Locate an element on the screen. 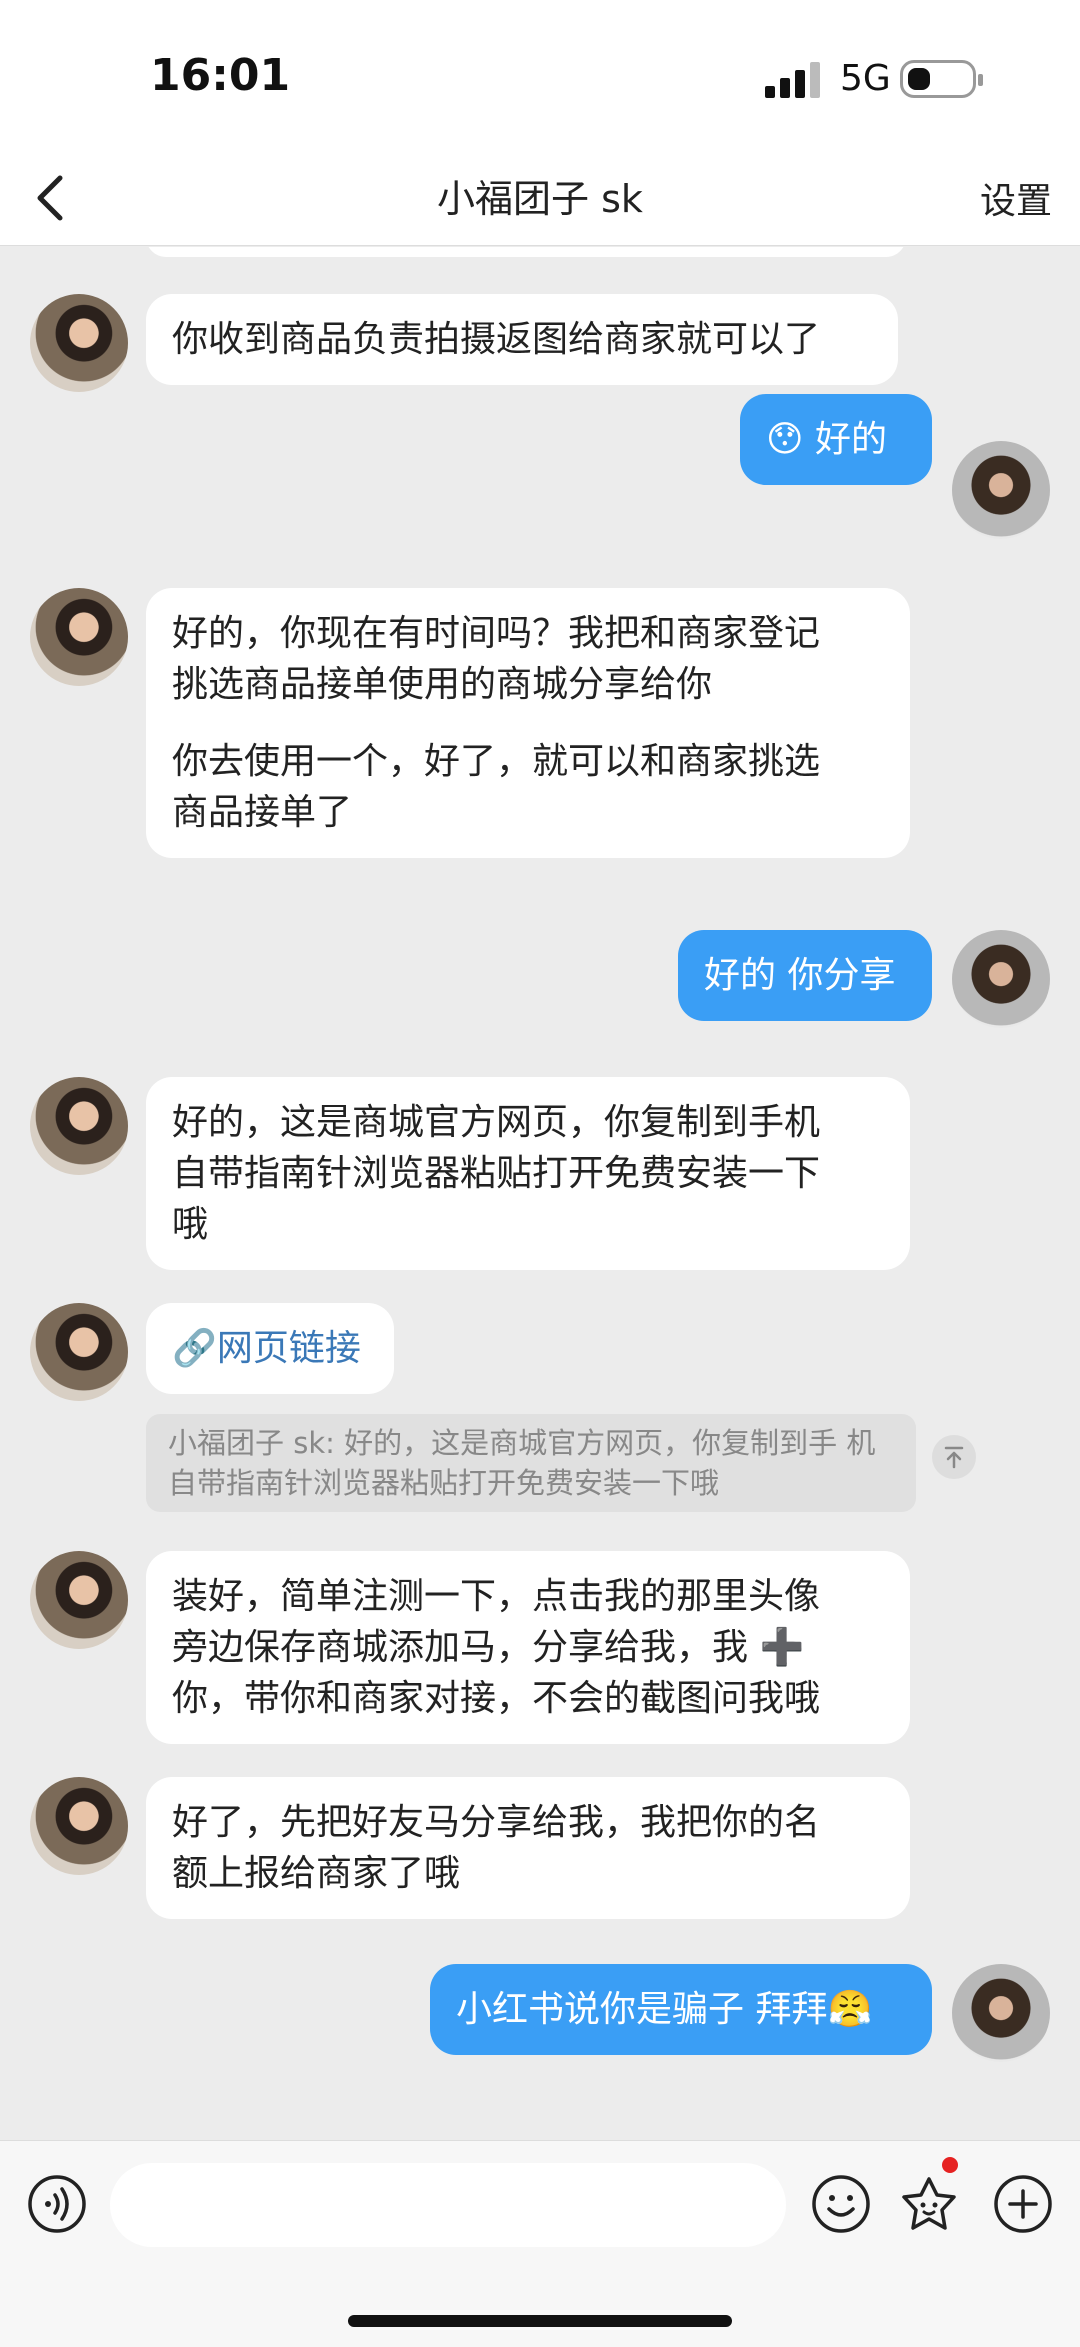 The image size is (1080, 2347). quoted-text-line: 小福团子 sk: 好的，这是商城官方网页，你复制到手 is located at coordinates (503, 1443).